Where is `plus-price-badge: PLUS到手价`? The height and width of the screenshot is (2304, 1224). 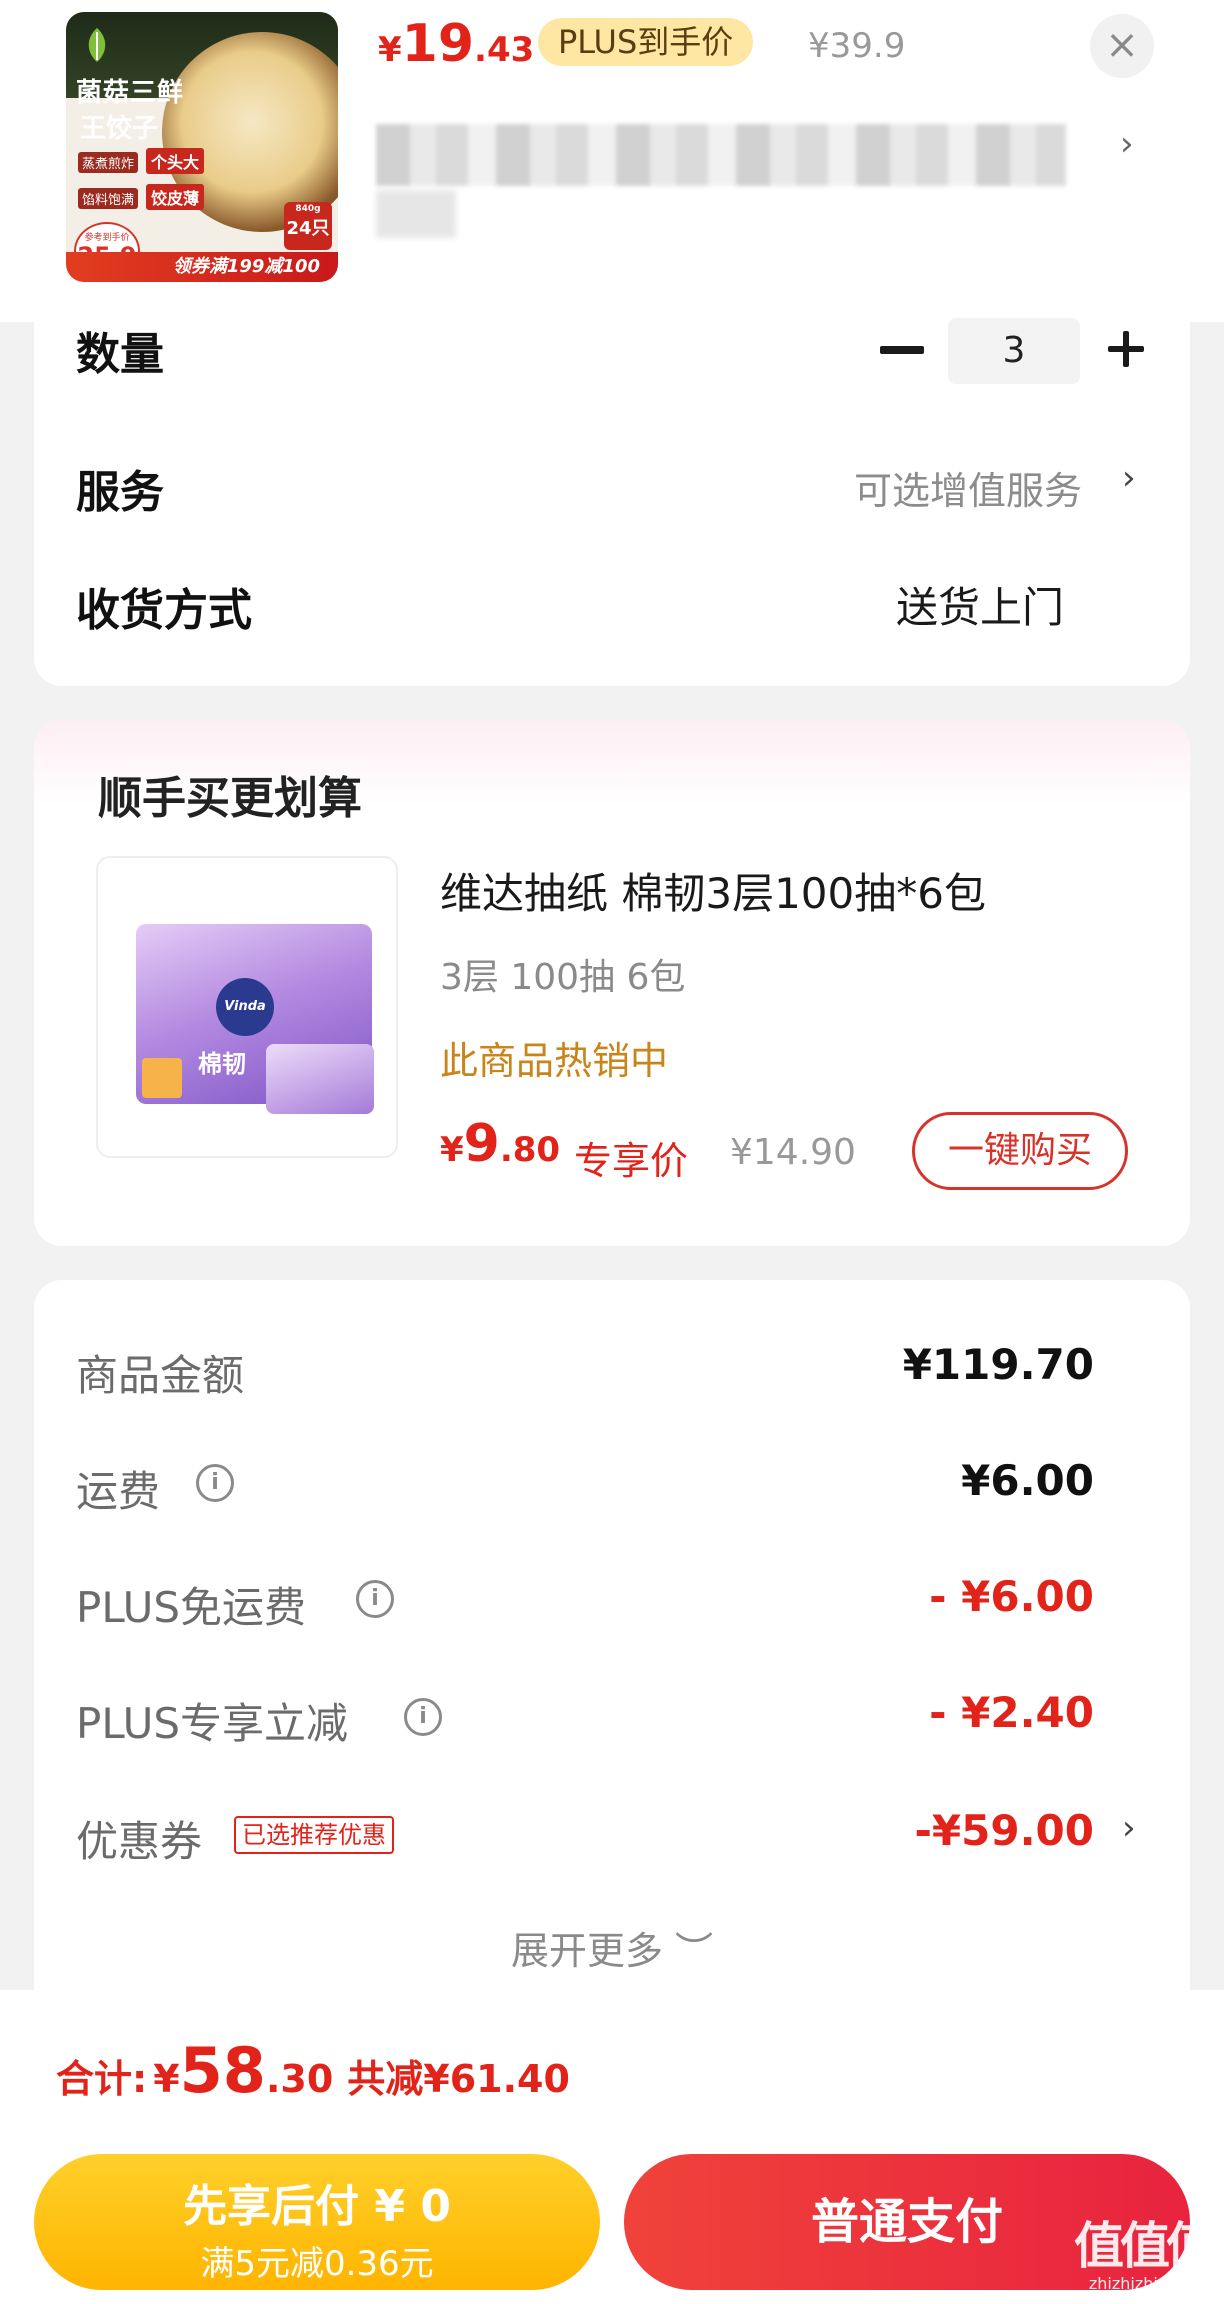 plus-price-badge: PLUS到手价 is located at coordinates (646, 42).